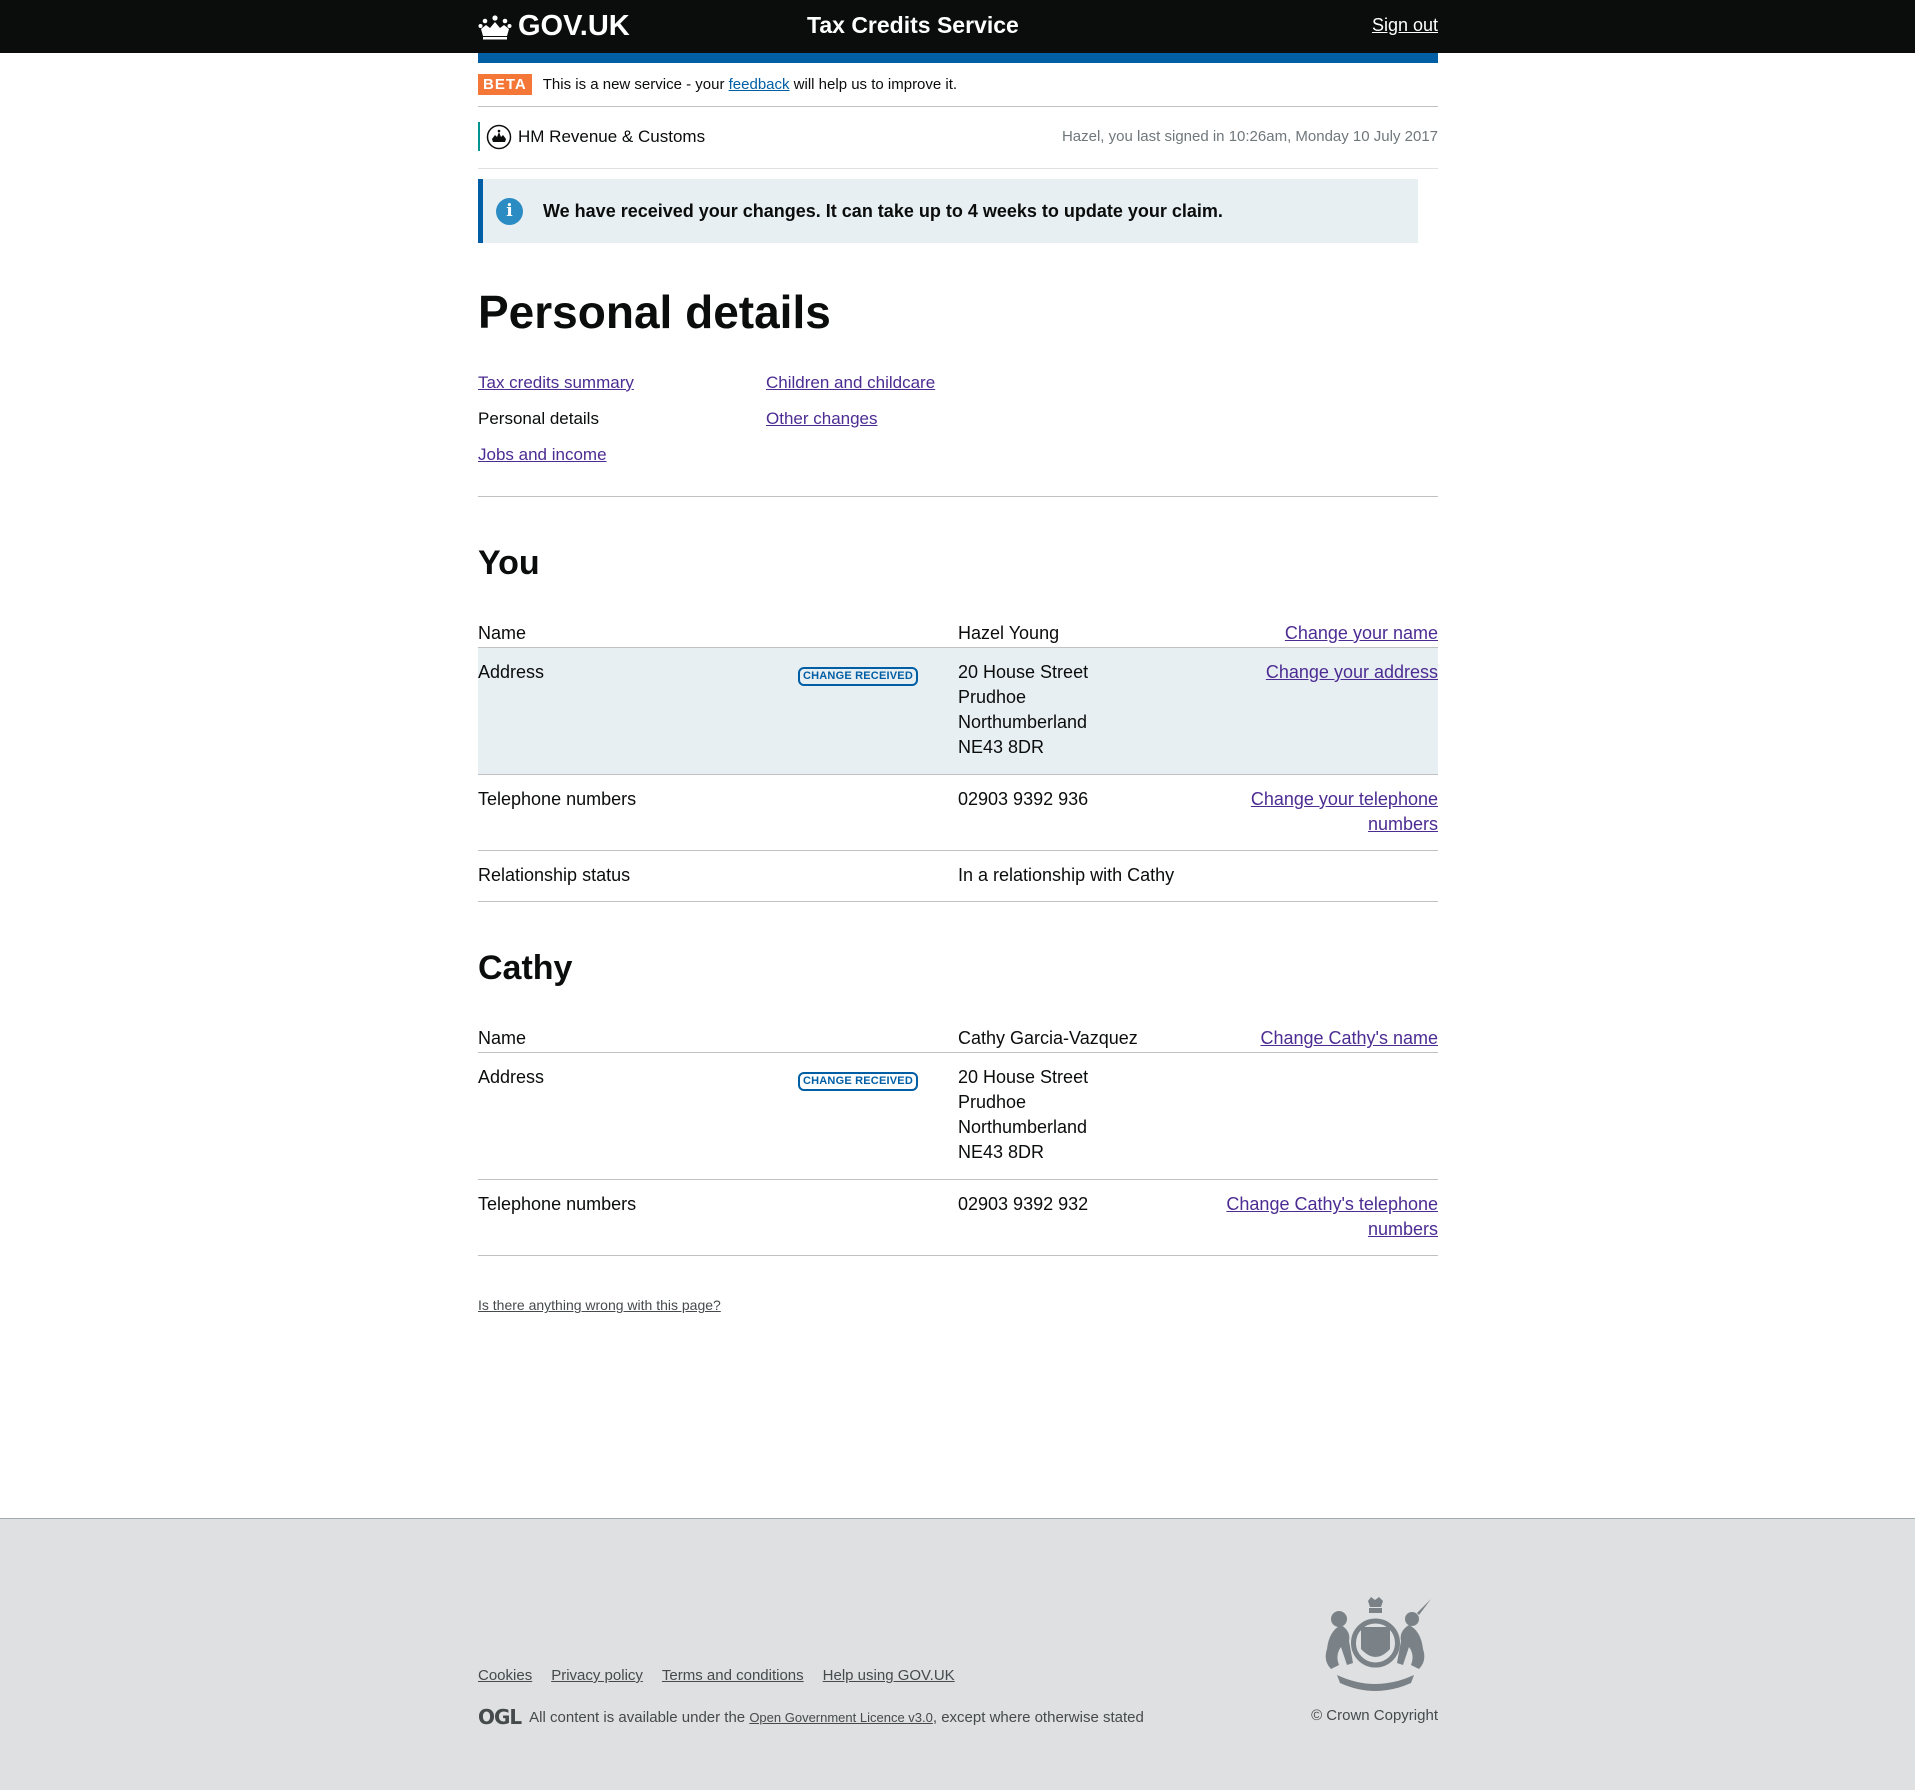 This screenshot has height=1790, width=1915. What do you see at coordinates (1038, 1717) in the screenshot?
I see `licence-text-after: , except where otherwise stated` at bounding box center [1038, 1717].